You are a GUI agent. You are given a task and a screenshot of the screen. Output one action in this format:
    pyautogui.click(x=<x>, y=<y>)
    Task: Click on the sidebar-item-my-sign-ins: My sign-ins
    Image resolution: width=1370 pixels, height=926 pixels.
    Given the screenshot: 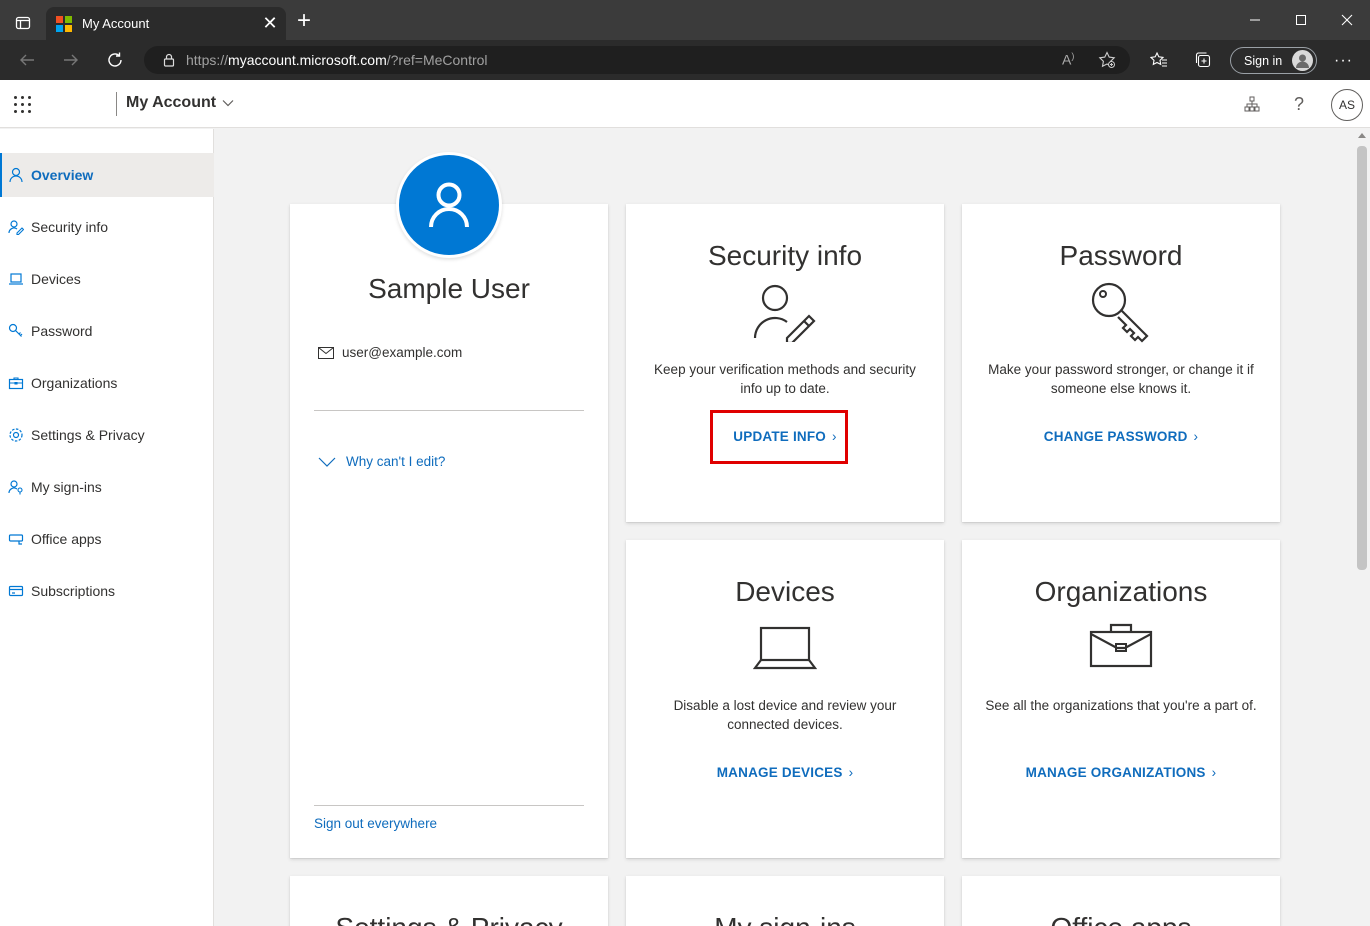 What is the action you would take?
    pyautogui.click(x=107, y=487)
    